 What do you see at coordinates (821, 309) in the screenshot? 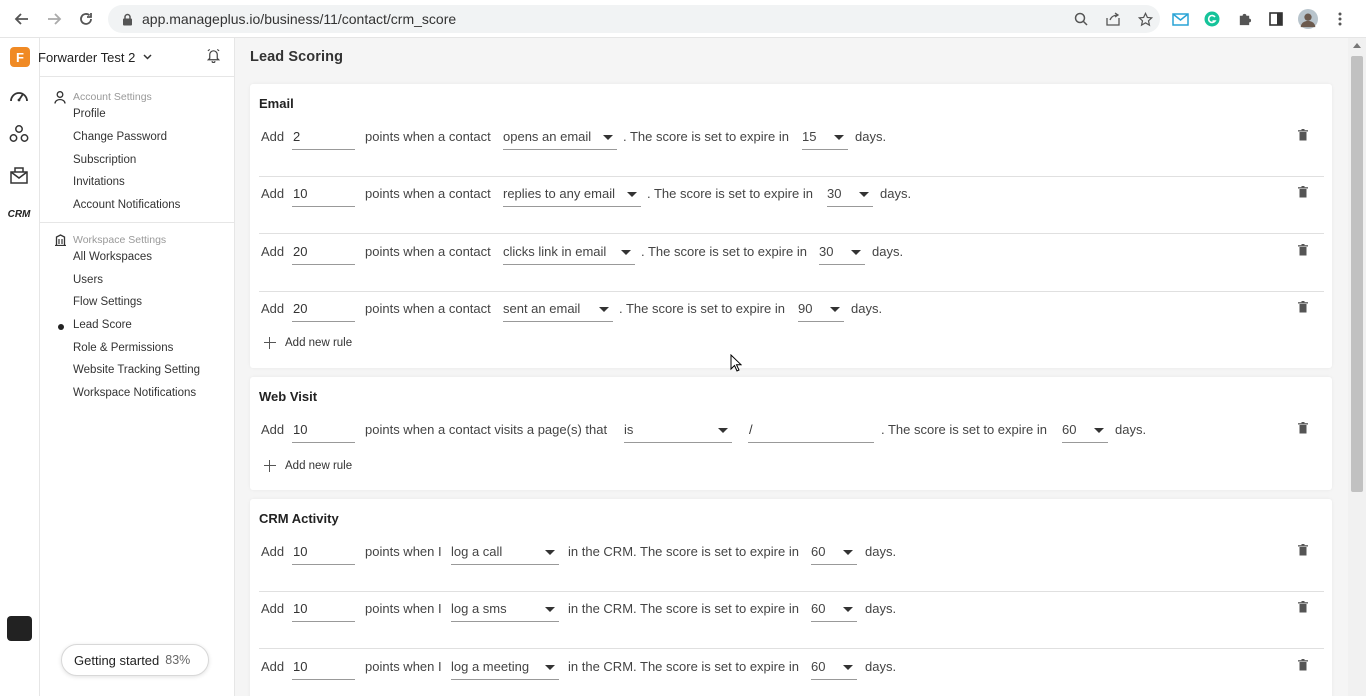
I see `expire-select: 90` at bounding box center [821, 309].